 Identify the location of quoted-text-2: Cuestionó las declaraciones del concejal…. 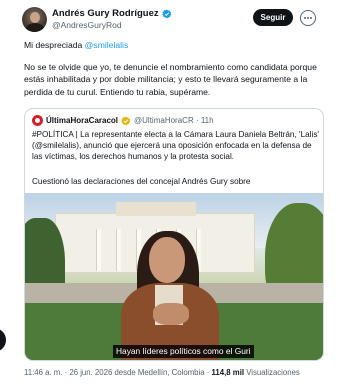
(141, 181).